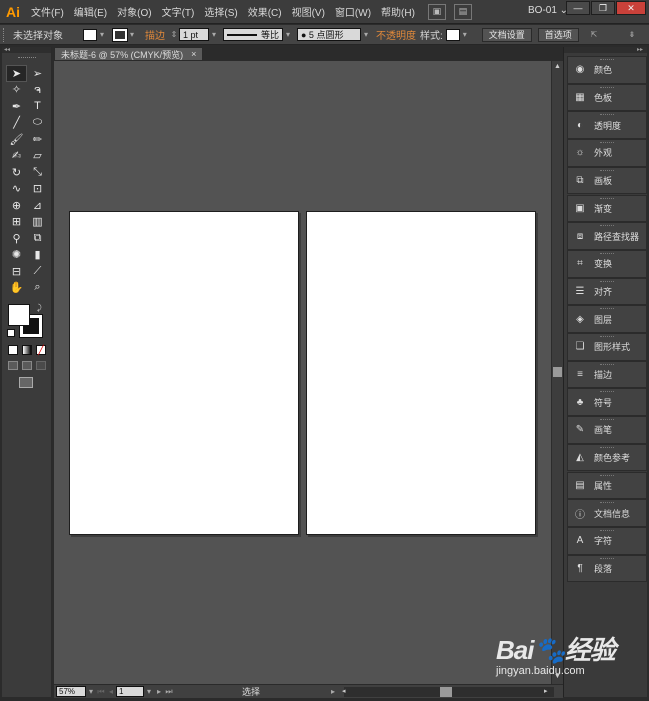 The image size is (649, 701). Describe the element at coordinates (16, 205) in the screenshot. I see `shape-builder-tool-icon: ⊕` at that location.